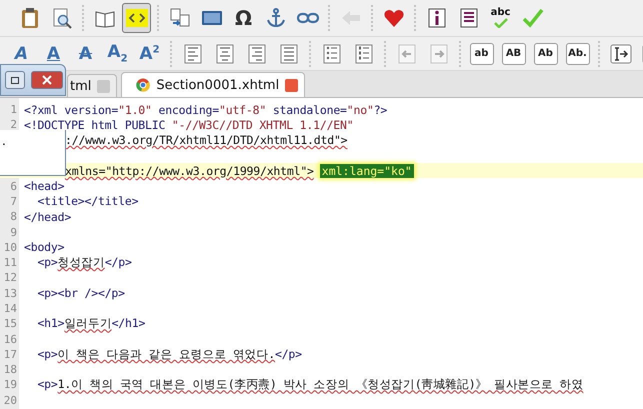 This screenshot has height=409, width=643. I want to click on code-line: <p>청성잡기</p>, so click(84, 262).